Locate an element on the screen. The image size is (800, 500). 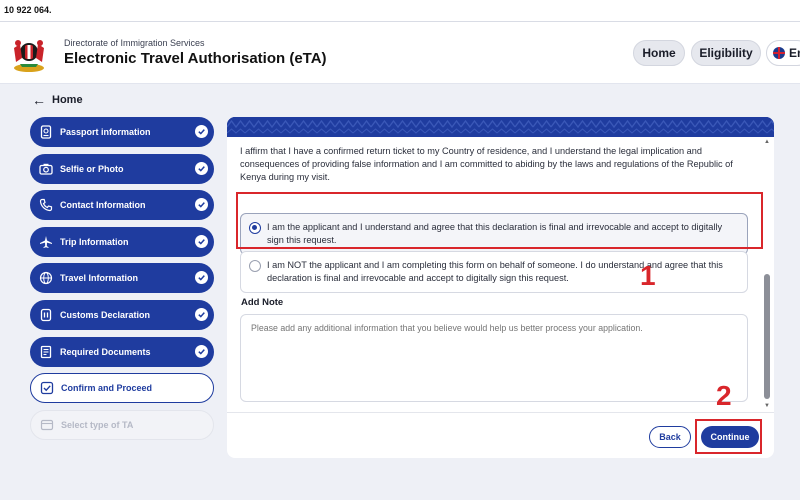
sidebar-item-trip: Trip Information is located at coordinates (122, 241).